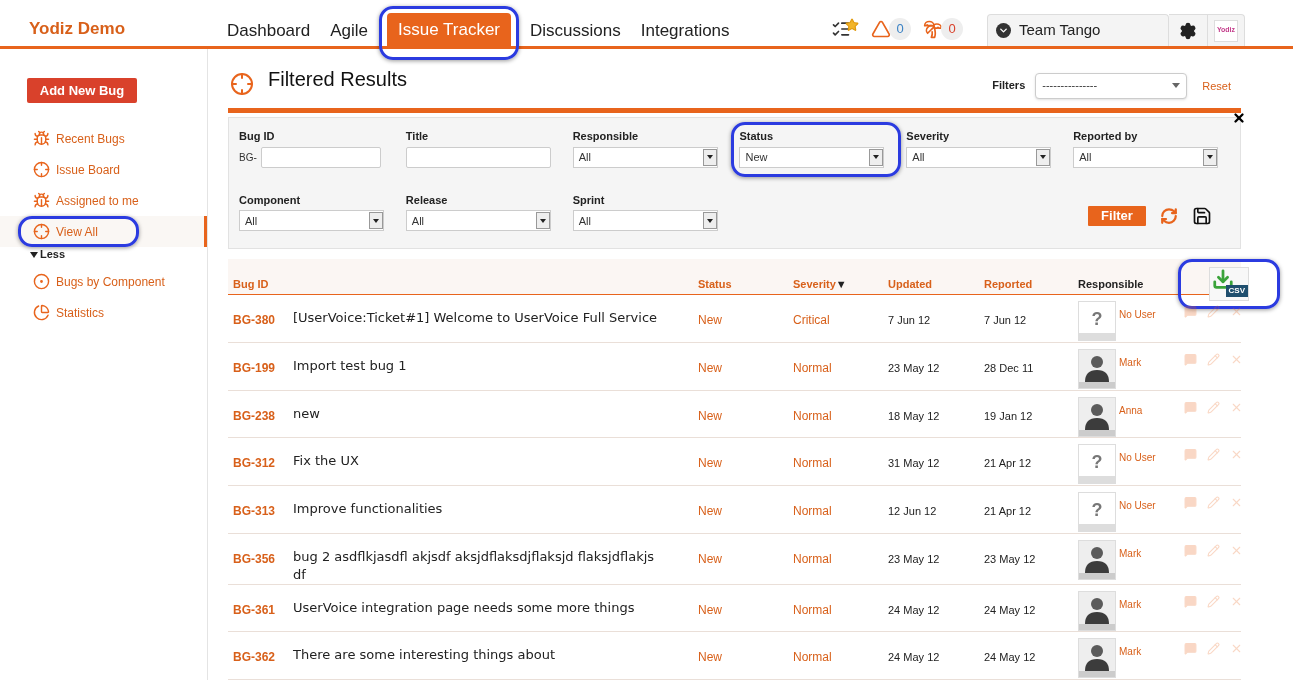  What do you see at coordinates (103, 139) in the screenshot?
I see `sidebar-item: Recent Bugs` at bounding box center [103, 139].